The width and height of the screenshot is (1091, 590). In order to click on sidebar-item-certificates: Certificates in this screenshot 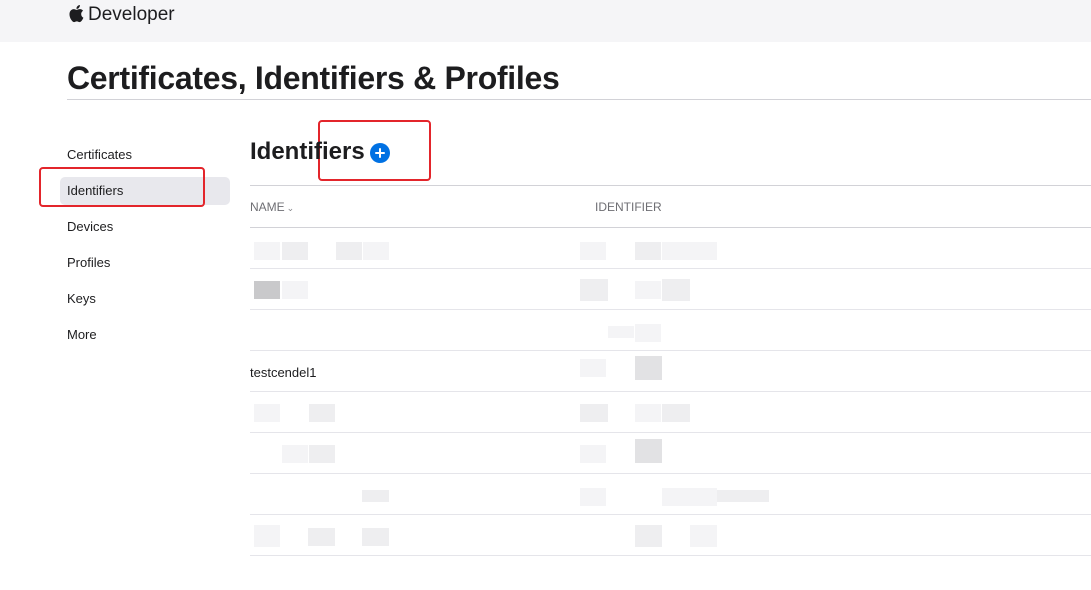, I will do `click(145, 155)`.